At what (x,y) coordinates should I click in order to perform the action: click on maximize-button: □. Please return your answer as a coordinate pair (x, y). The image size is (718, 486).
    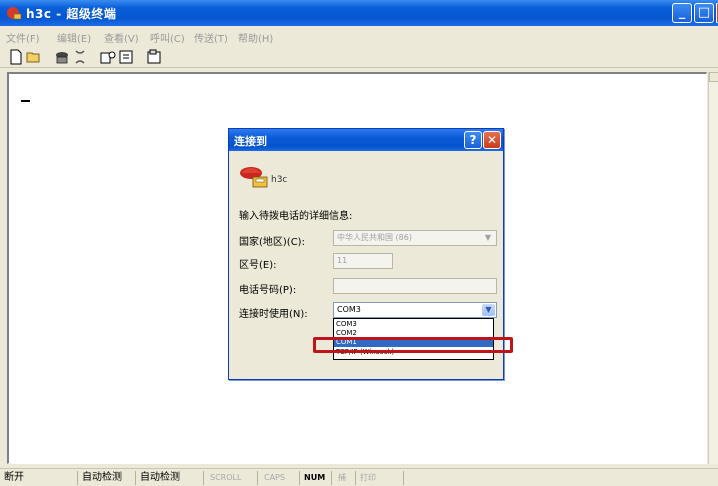
    Looking at the image, I should click on (704, 13).